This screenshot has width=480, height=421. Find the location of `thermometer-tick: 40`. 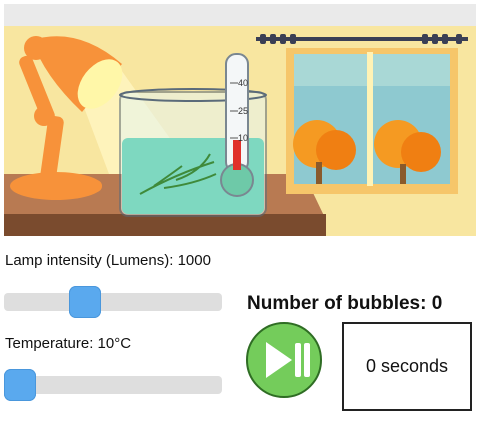

thermometer-tick: 40 is located at coordinates (243, 83).